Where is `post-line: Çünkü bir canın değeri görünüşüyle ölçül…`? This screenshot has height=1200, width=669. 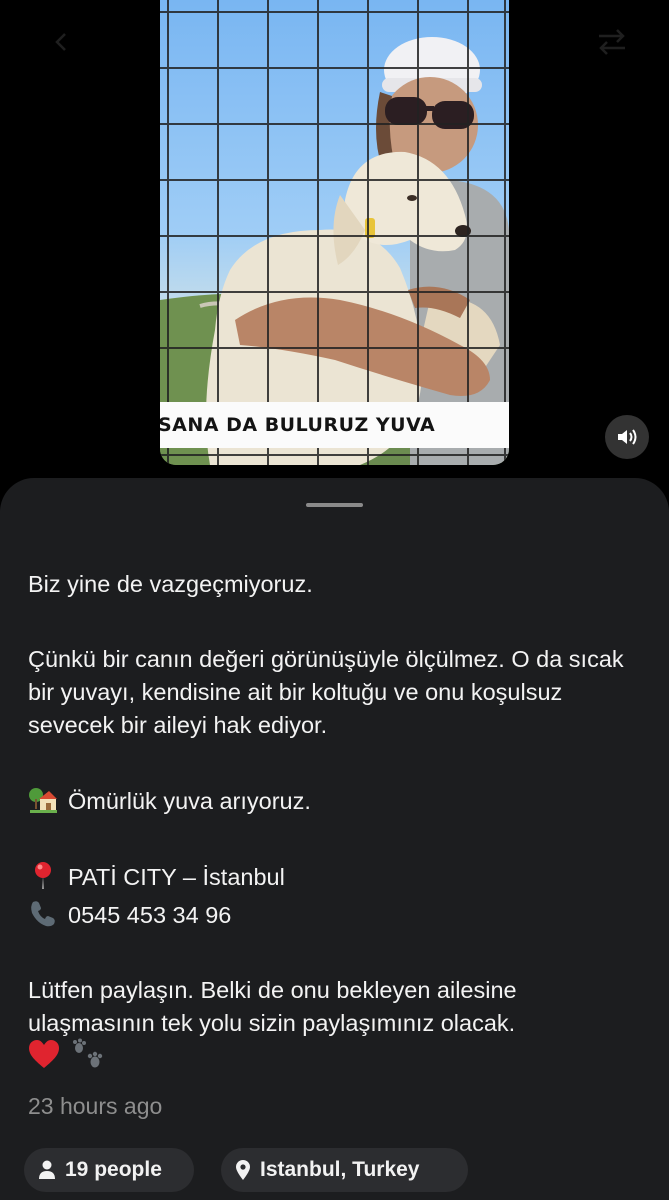
post-line: Çünkü bir canın değeri görünüşüyle ölçül… is located at coordinates (326, 692).